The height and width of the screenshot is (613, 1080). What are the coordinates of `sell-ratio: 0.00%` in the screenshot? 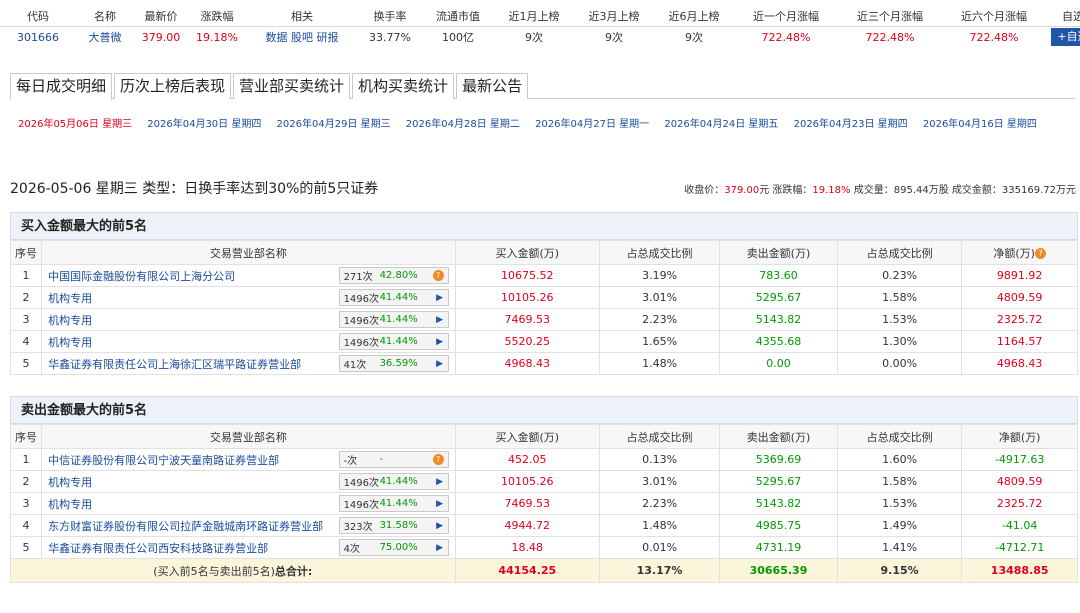 It's located at (899, 363).